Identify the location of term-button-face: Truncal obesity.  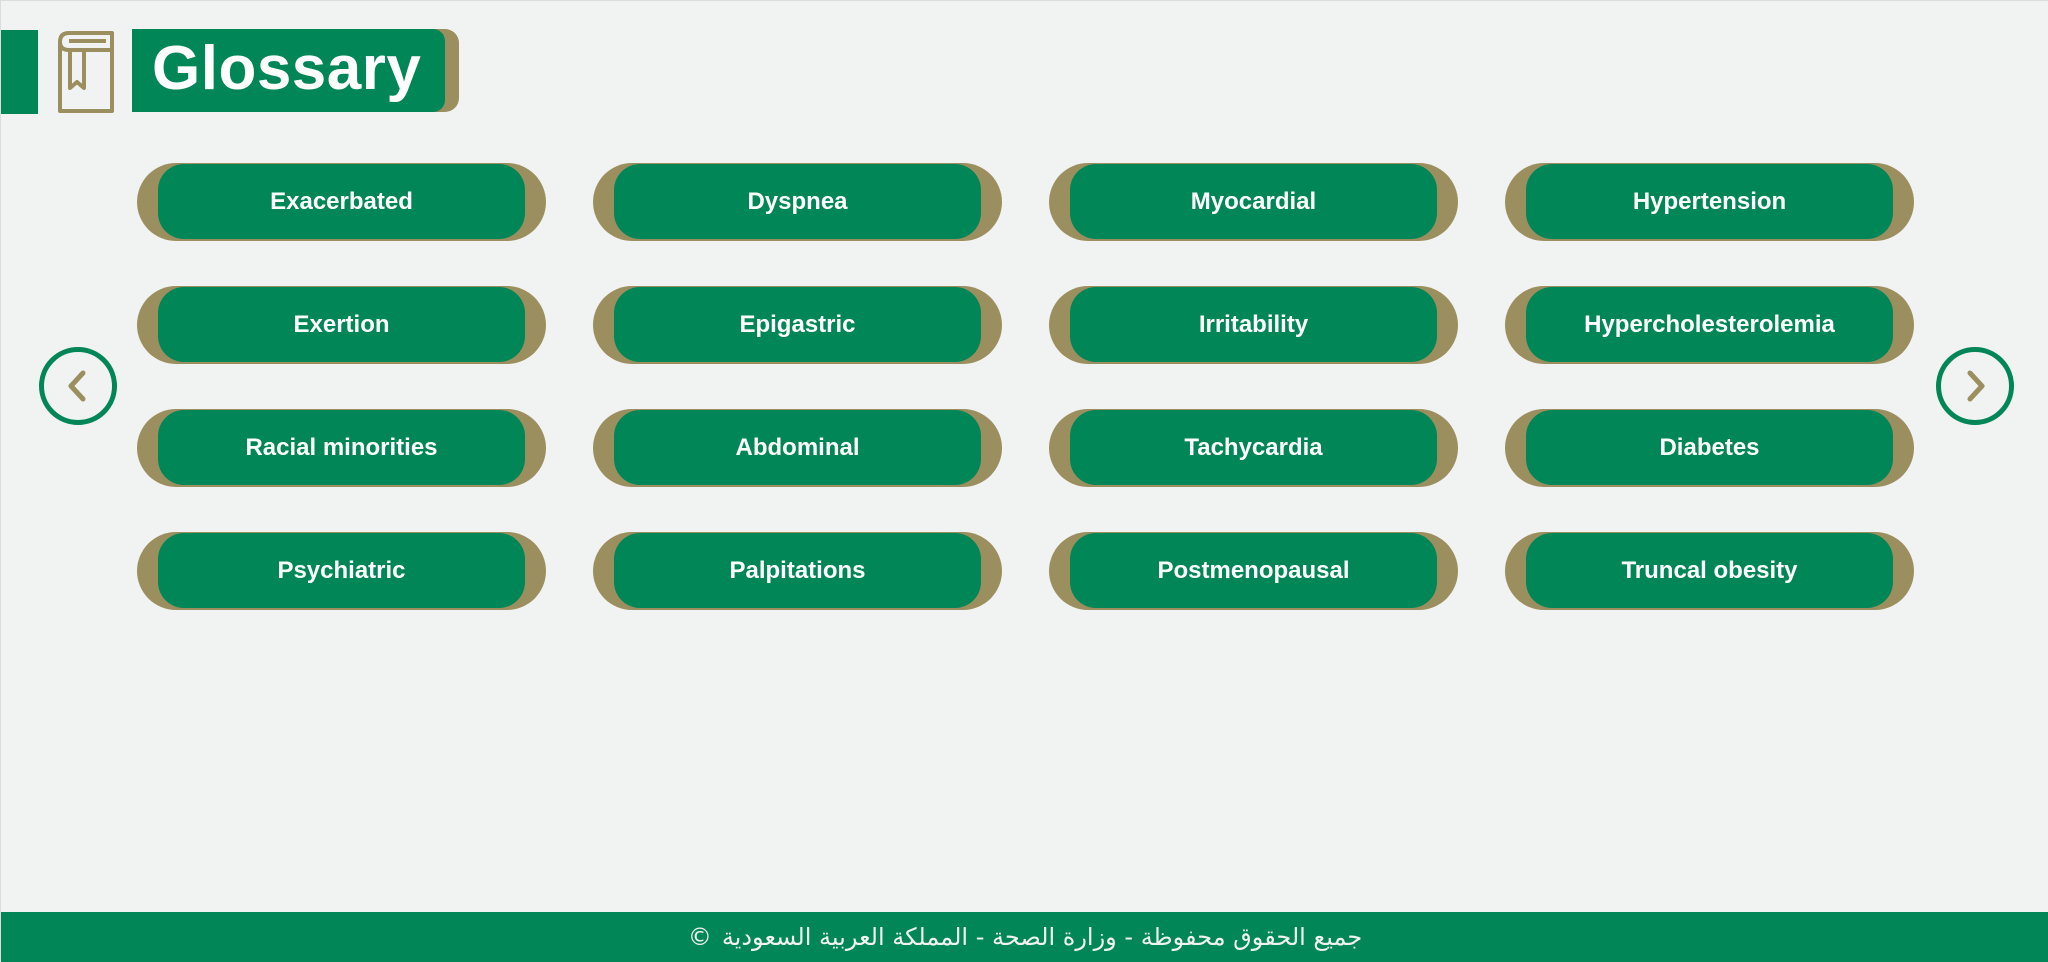
(1709, 570).